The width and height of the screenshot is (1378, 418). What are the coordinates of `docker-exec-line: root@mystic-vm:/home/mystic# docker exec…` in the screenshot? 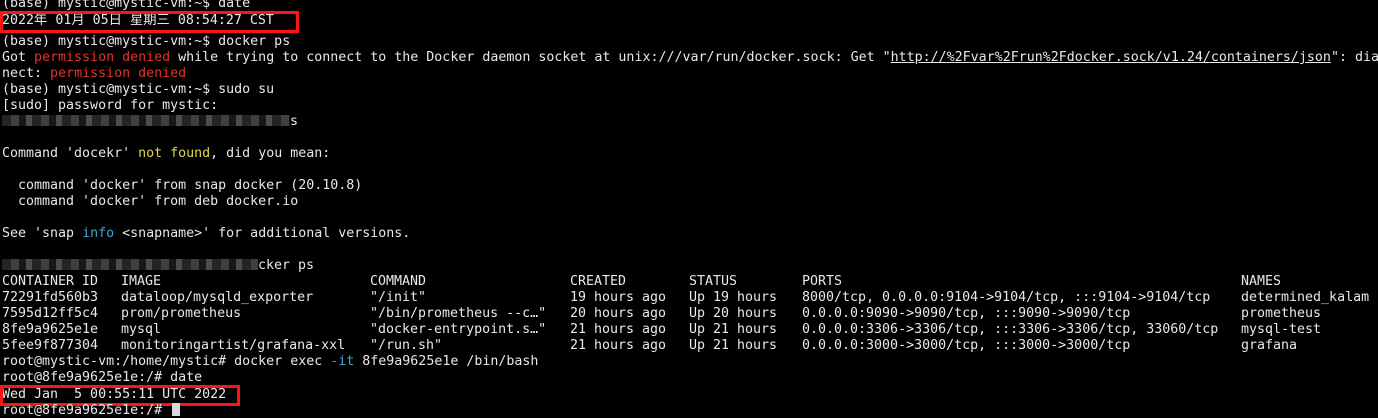 It's located at (270, 362).